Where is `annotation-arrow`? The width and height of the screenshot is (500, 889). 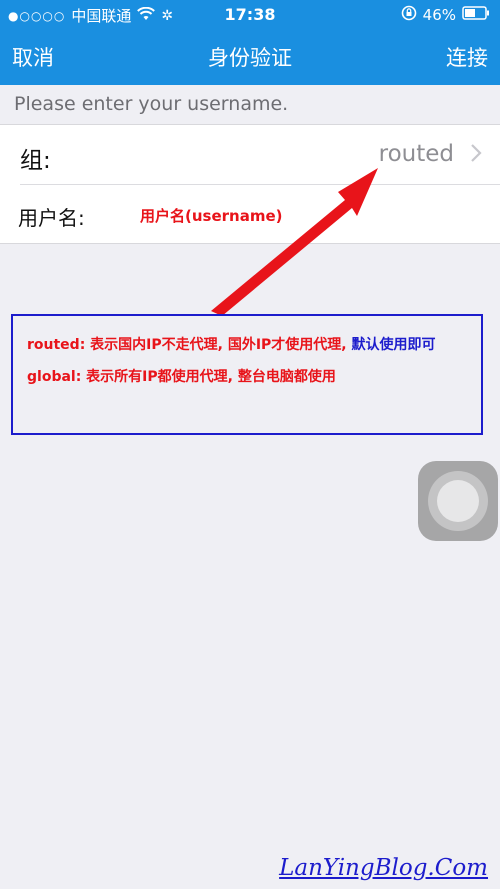
annotation-arrow is located at coordinates (294, 242).